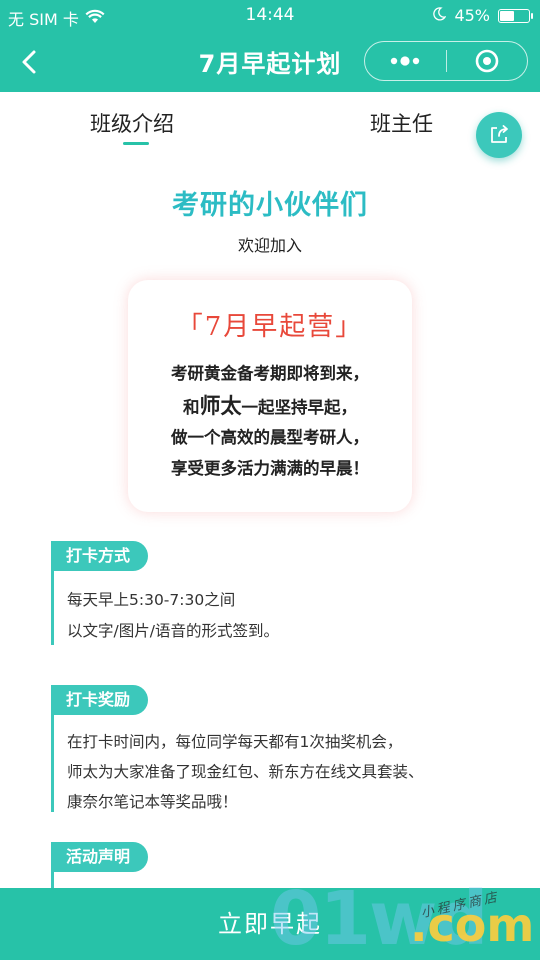 The height and width of the screenshot is (960, 540). I want to click on section-text: 师太为大家准备了现金红包、新东方在线文具套装、, so click(245, 772).